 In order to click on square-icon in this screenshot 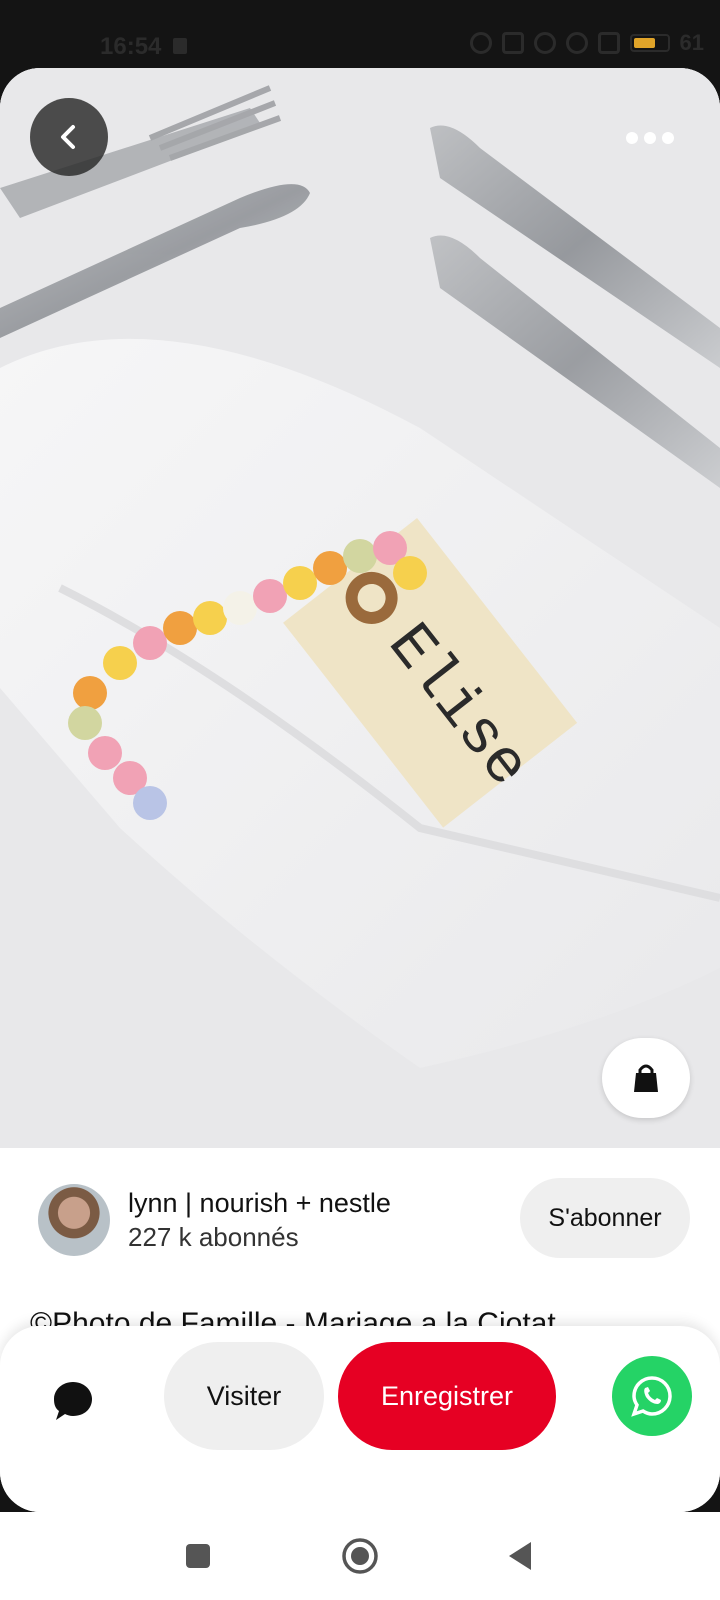, I will do `click(198, 1556)`.